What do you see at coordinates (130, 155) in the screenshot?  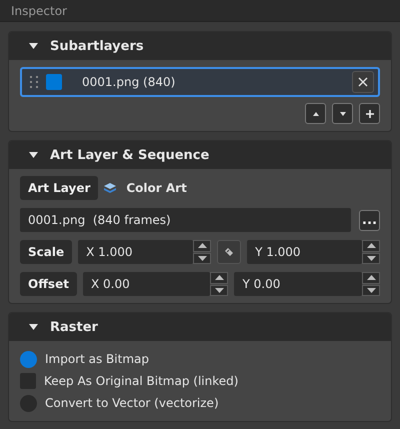 I see `panel-title: Art Layer & Sequence` at bounding box center [130, 155].